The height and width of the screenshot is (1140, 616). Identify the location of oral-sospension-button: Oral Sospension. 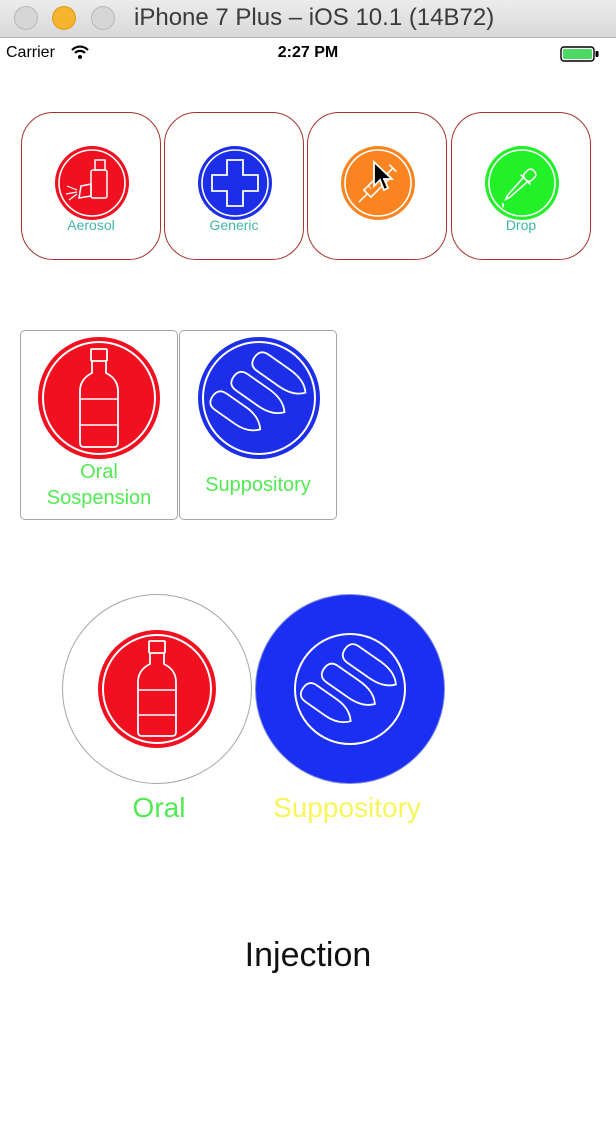
(99, 425).